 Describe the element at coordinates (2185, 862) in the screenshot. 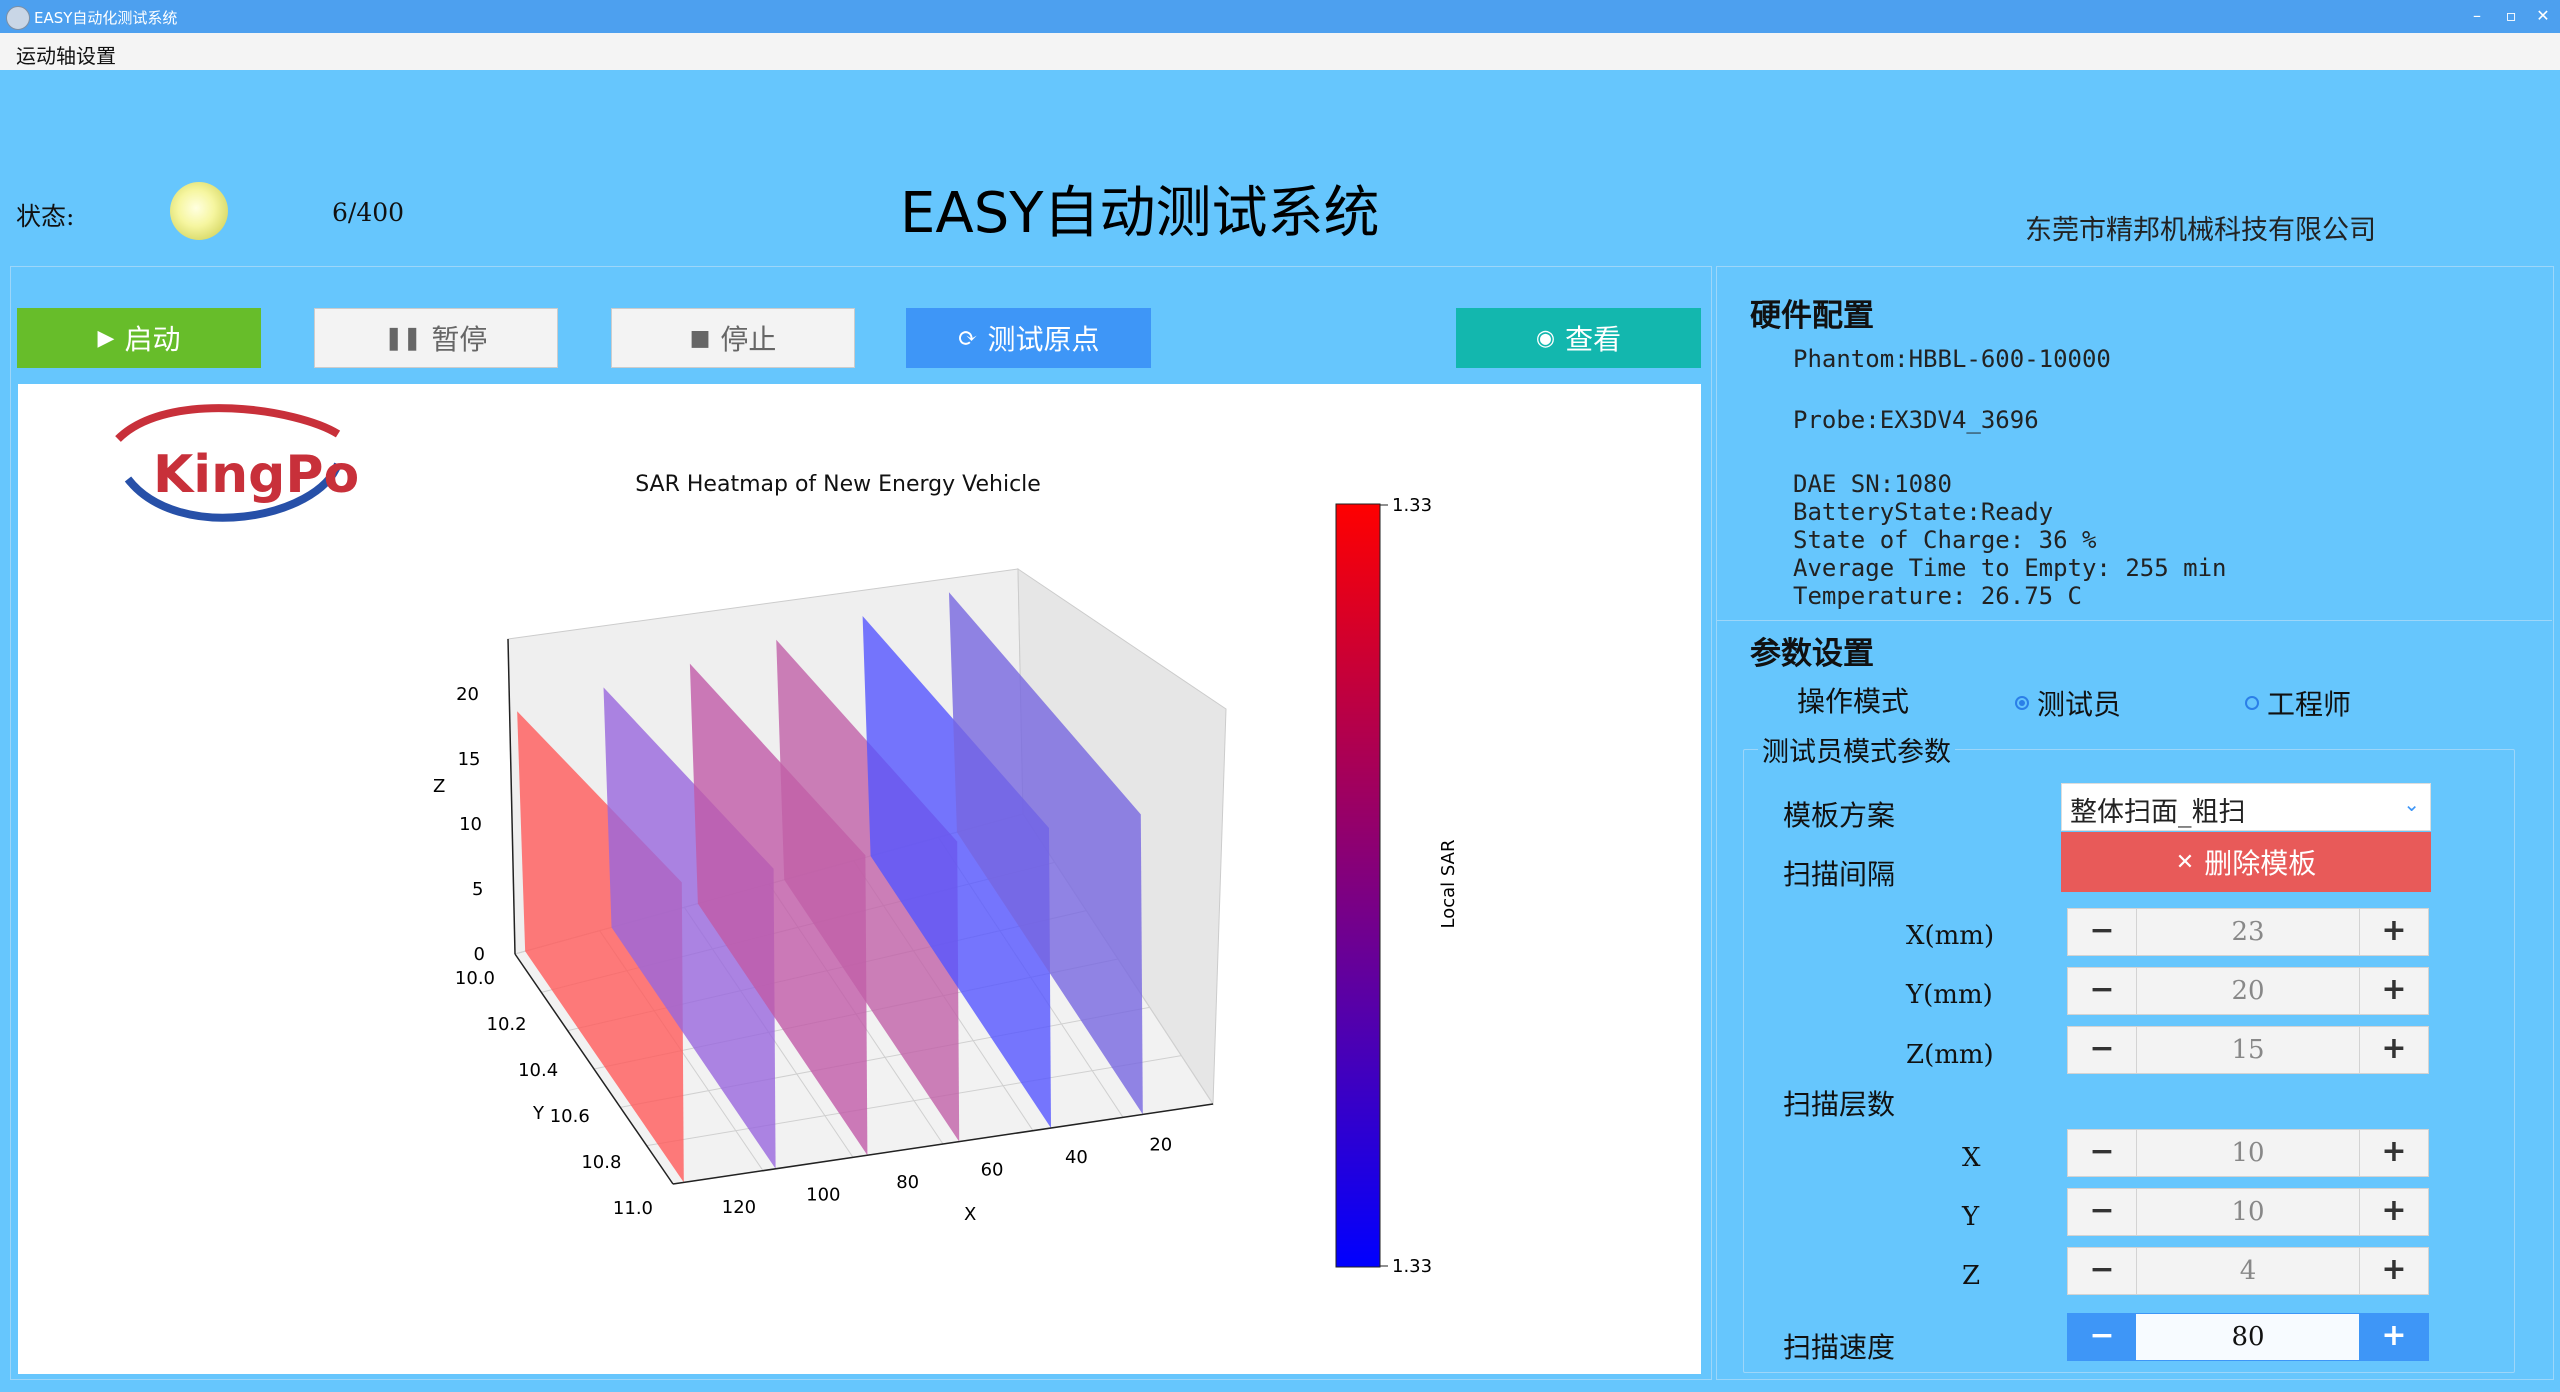

I see `close-icon: ✕` at that location.